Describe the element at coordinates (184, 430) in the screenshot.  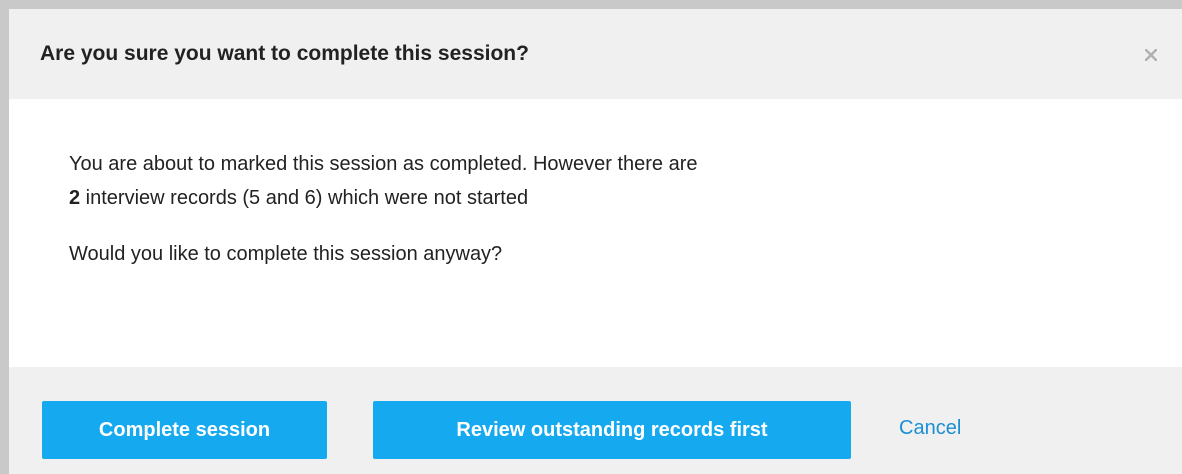
I see `complete-session-button: Complete session` at that location.